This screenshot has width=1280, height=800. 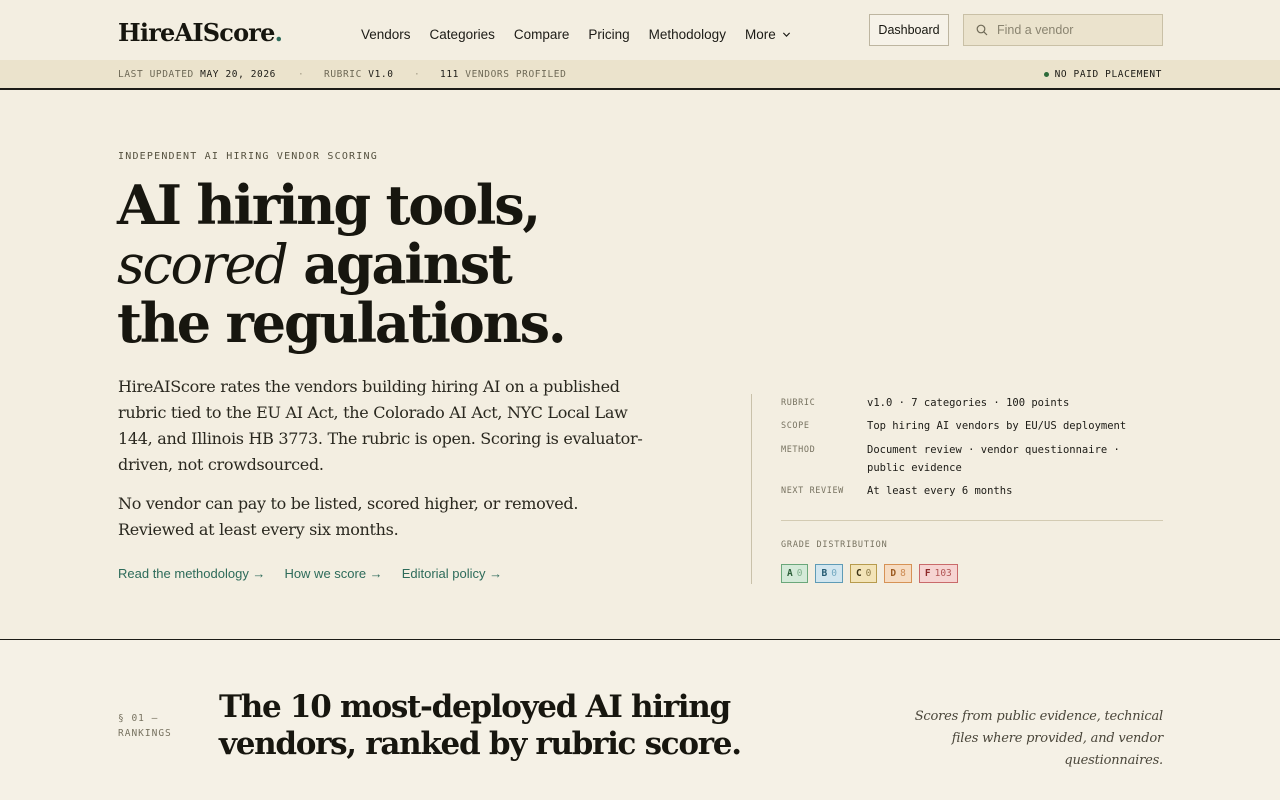 I want to click on nav-item-vendors: Vendors, so click(x=386, y=34).